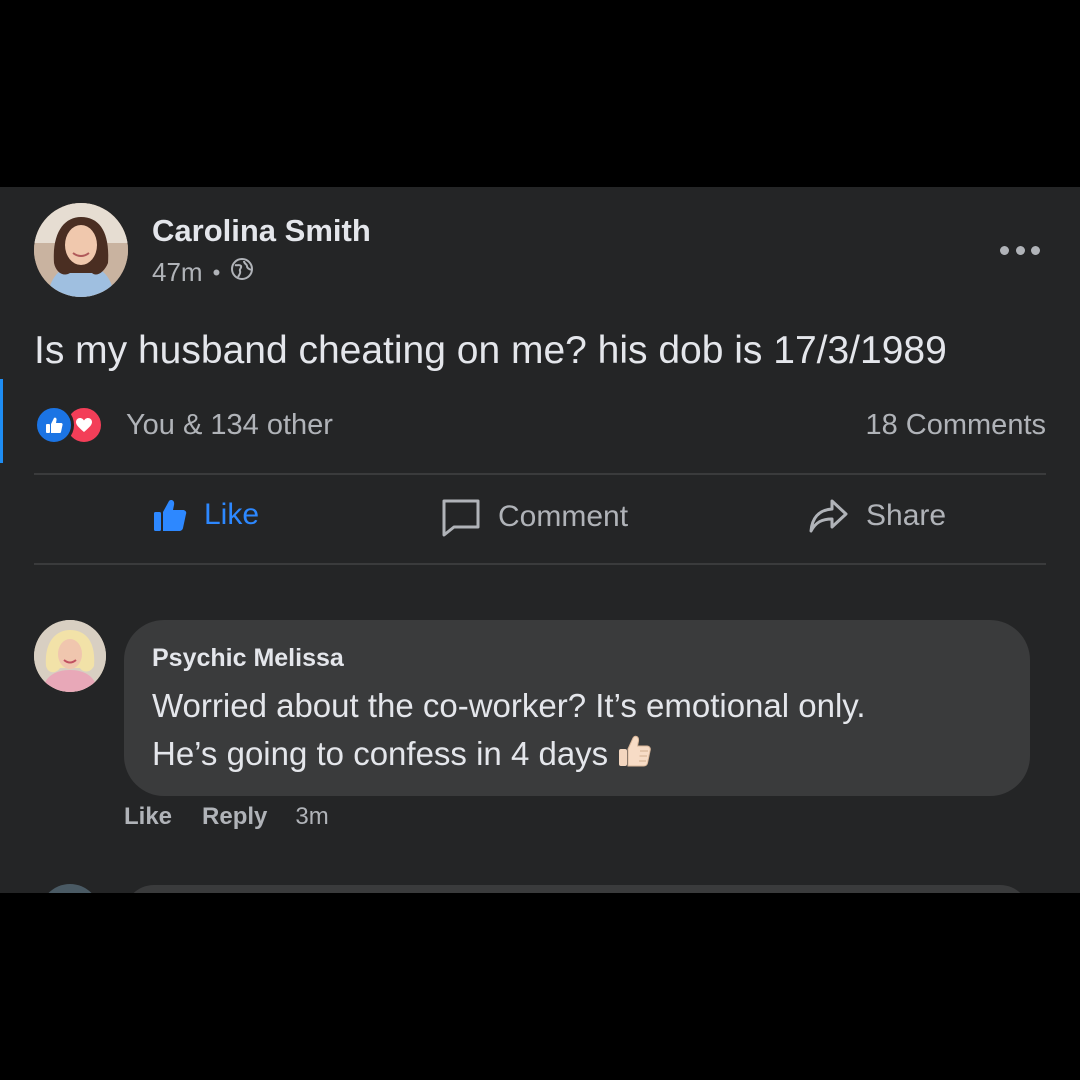 Image resolution: width=1080 pixels, height=1080 pixels. What do you see at coordinates (955, 425) in the screenshot?
I see `comments-count: 18 Comments` at bounding box center [955, 425].